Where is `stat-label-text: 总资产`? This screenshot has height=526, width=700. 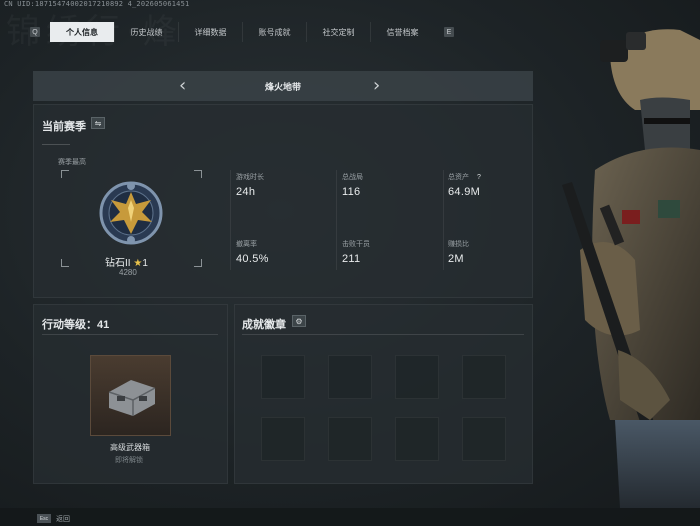
stat-label-text: 总资产 is located at coordinates (458, 177).